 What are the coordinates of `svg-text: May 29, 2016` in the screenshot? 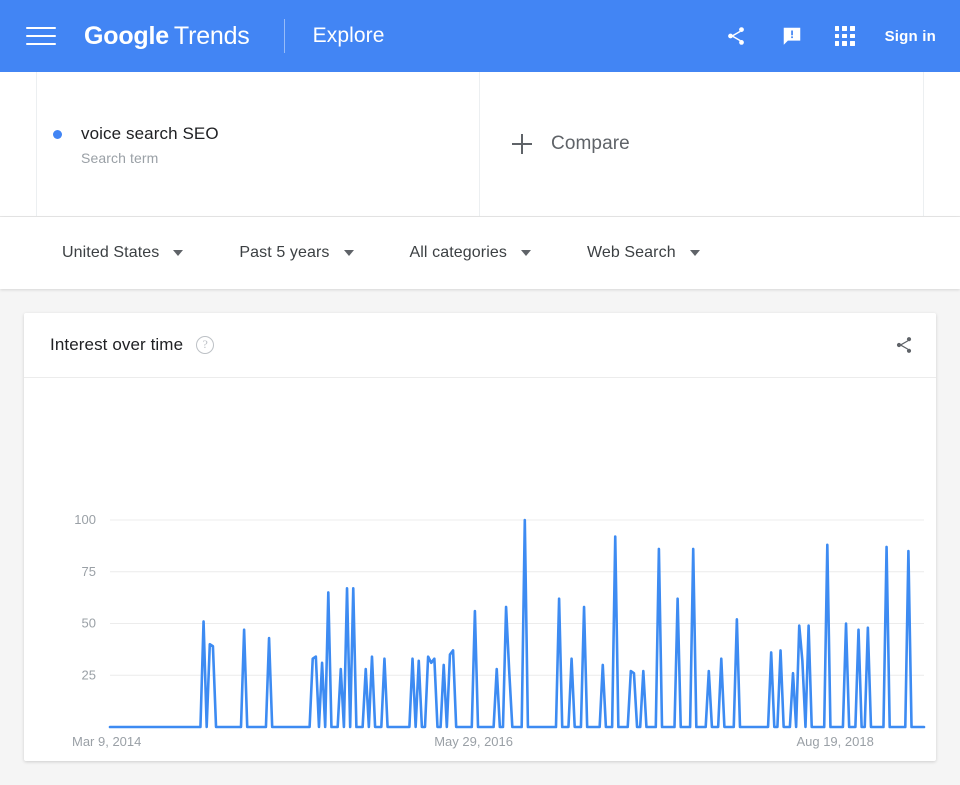 It's located at (473, 741).